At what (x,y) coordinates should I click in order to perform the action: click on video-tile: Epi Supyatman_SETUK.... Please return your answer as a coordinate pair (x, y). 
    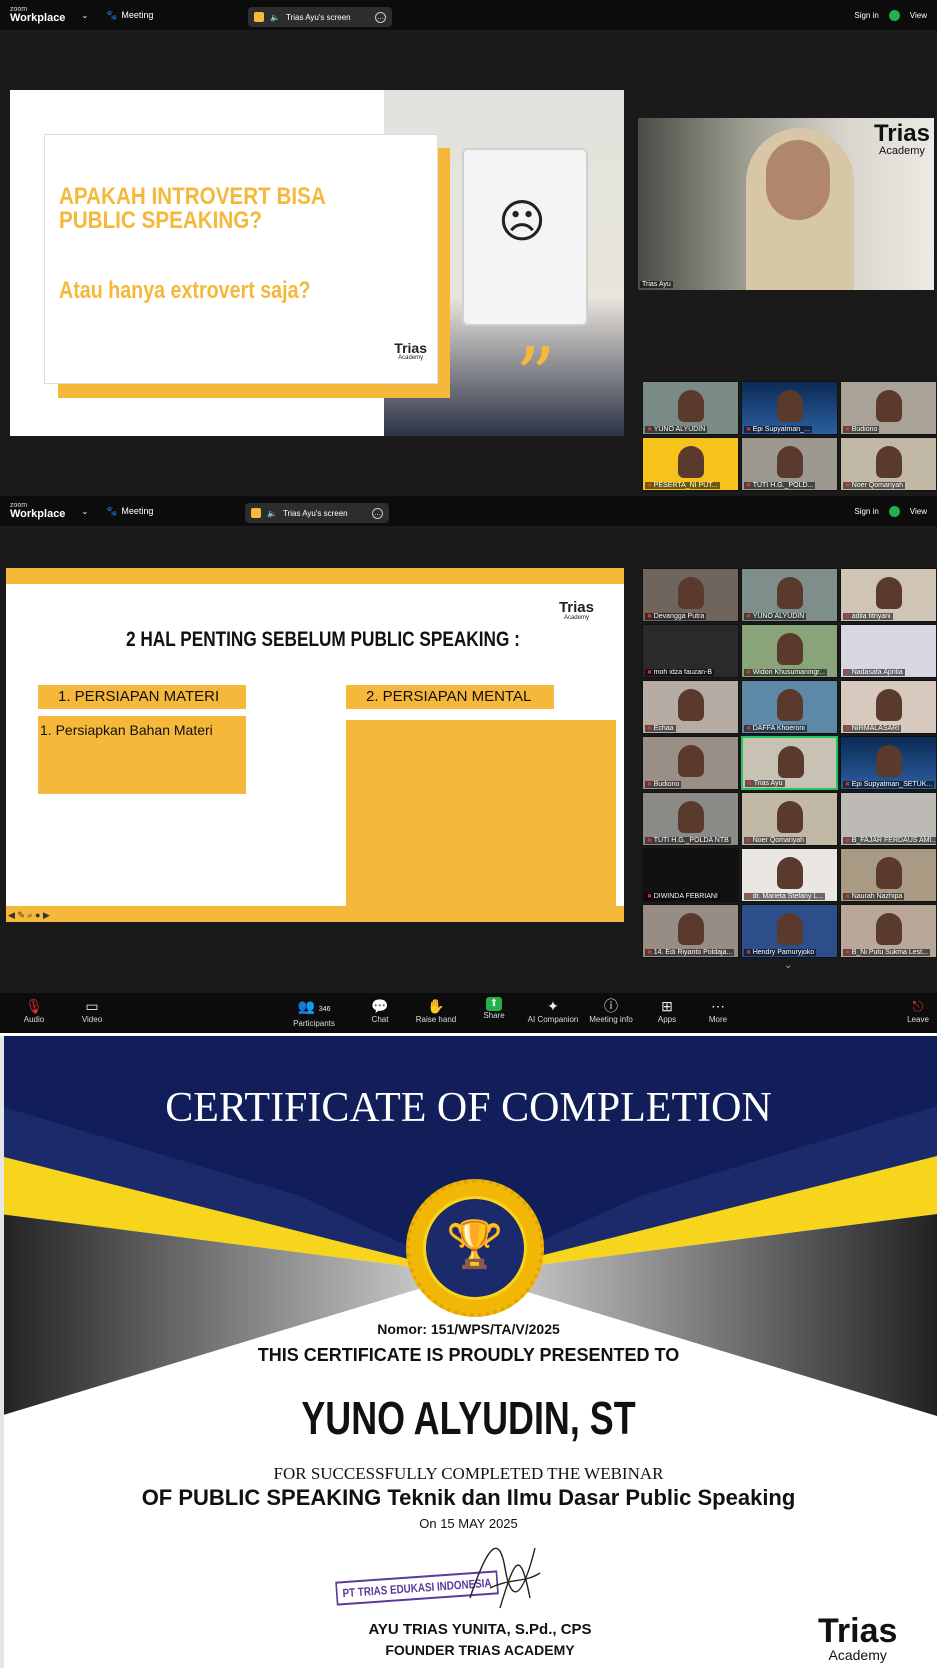
    Looking at the image, I should click on (888, 763).